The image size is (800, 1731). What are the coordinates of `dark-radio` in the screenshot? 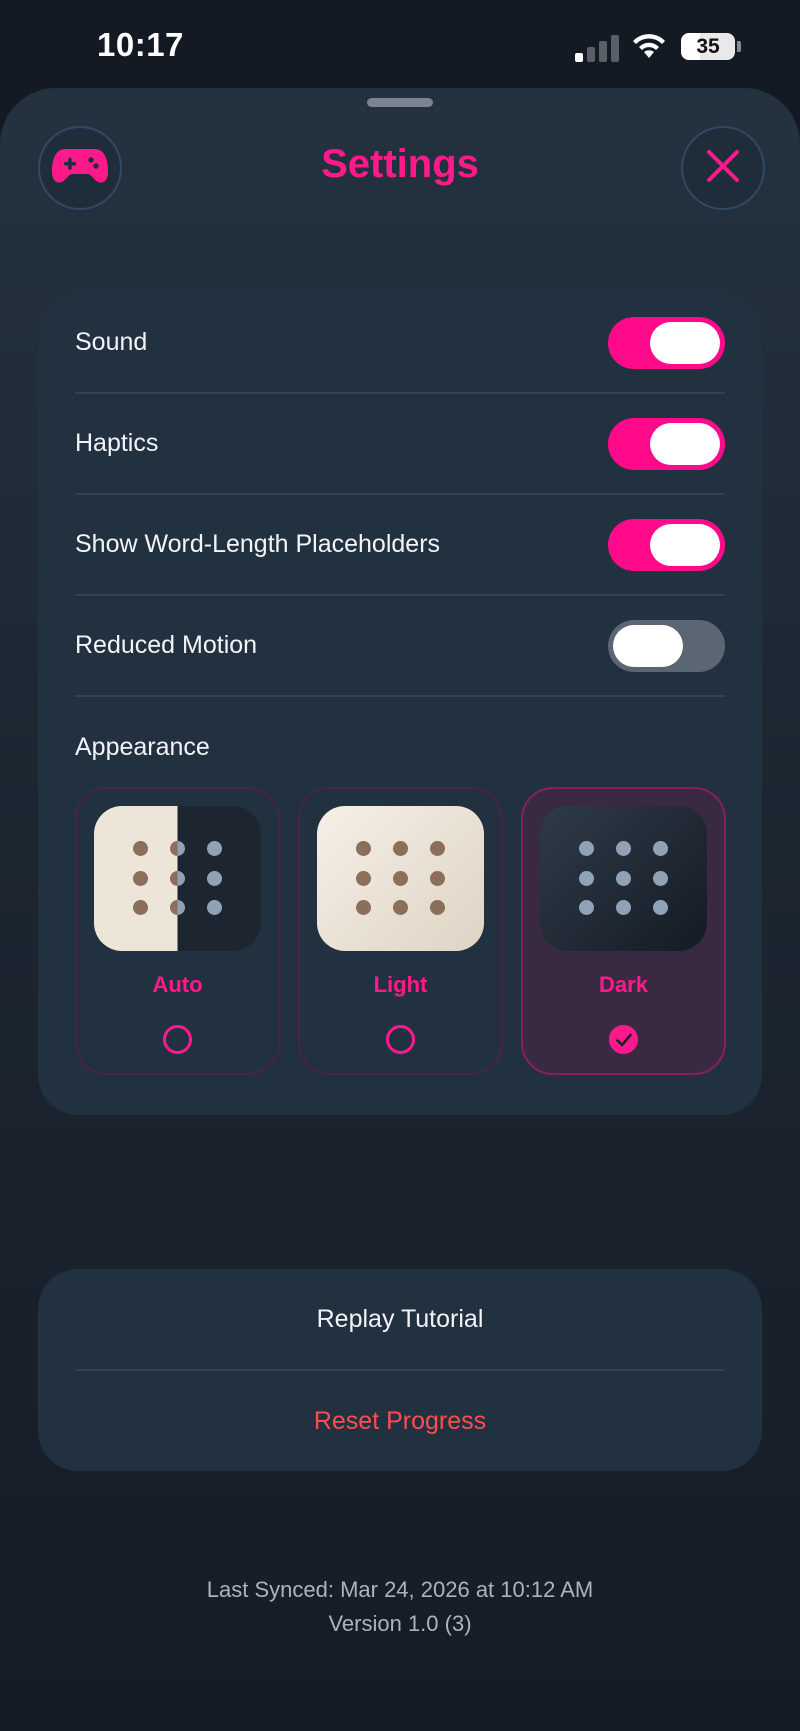 It's located at (623, 1039).